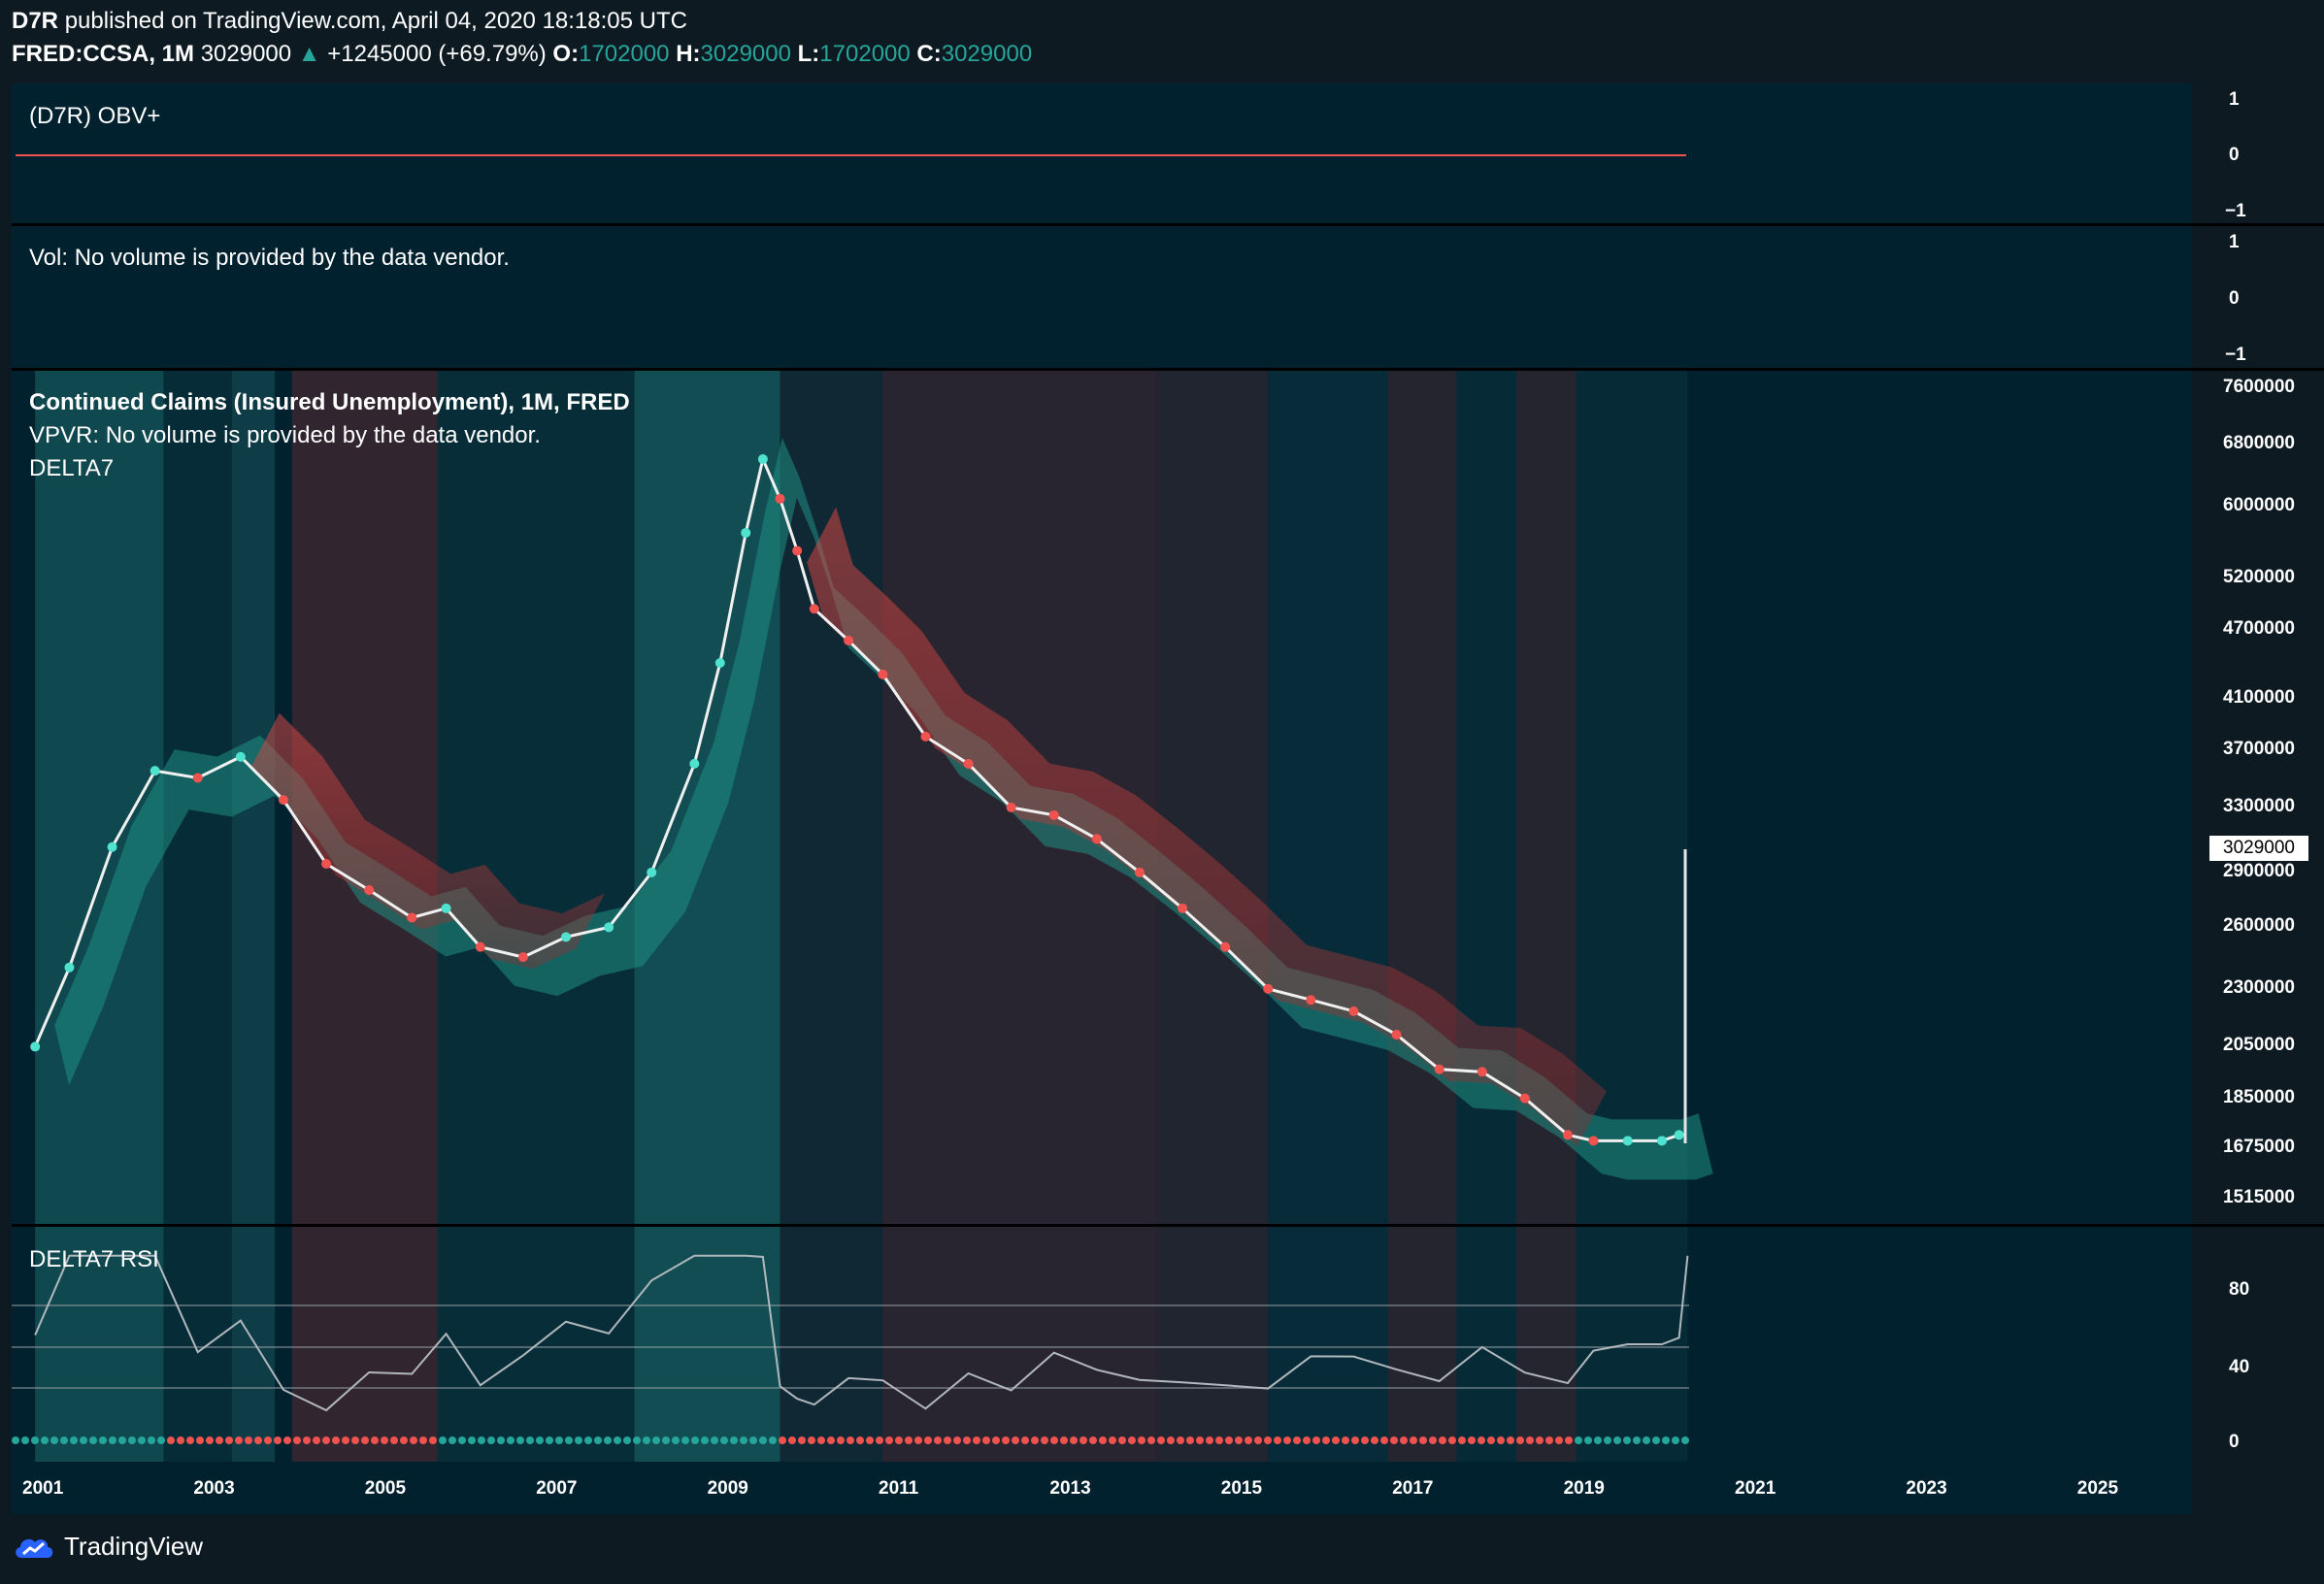  What do you see at coordinates (71, 468) in the screenshot?
I see `delta7-label: DELTA7` at bounding box center [71, 468].